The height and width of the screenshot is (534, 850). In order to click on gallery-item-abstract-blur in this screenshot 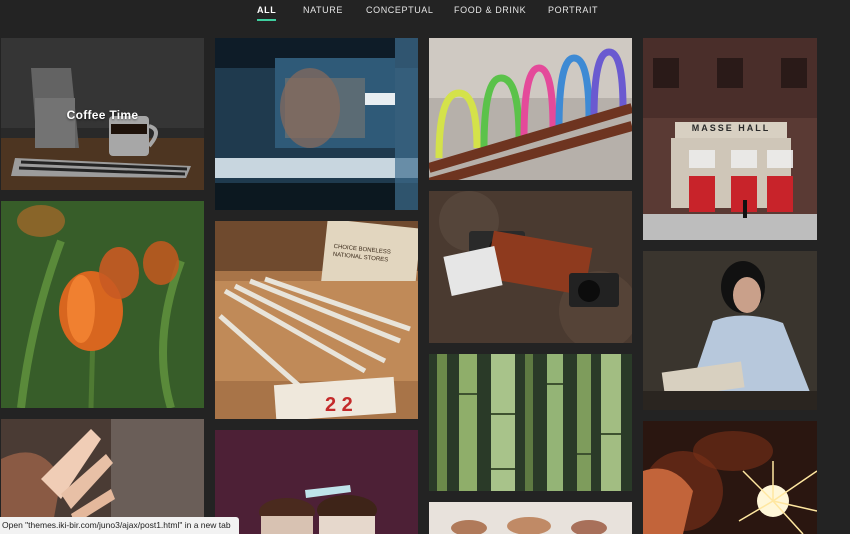, I will do `click(316, 124)`.